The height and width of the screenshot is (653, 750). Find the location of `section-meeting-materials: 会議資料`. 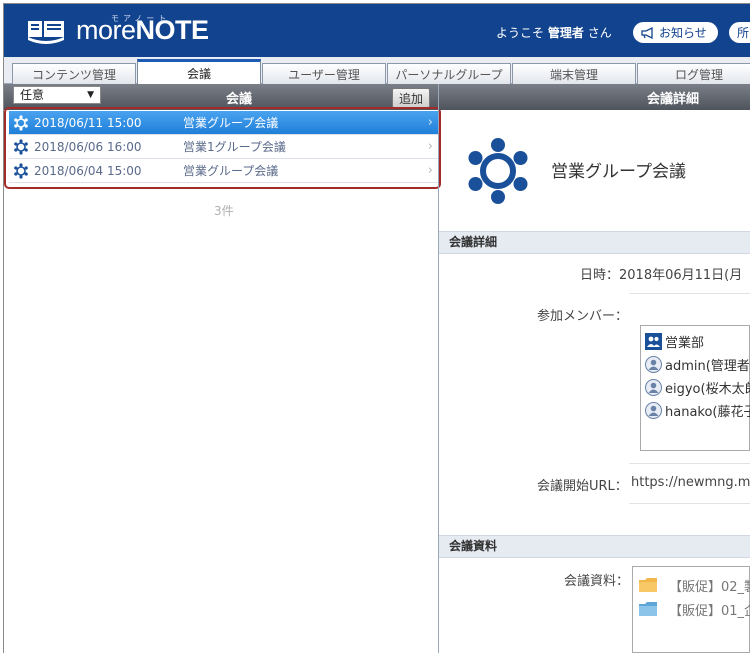

section-meeting-materials: 会議資料 is located at coordinates (594, 546).